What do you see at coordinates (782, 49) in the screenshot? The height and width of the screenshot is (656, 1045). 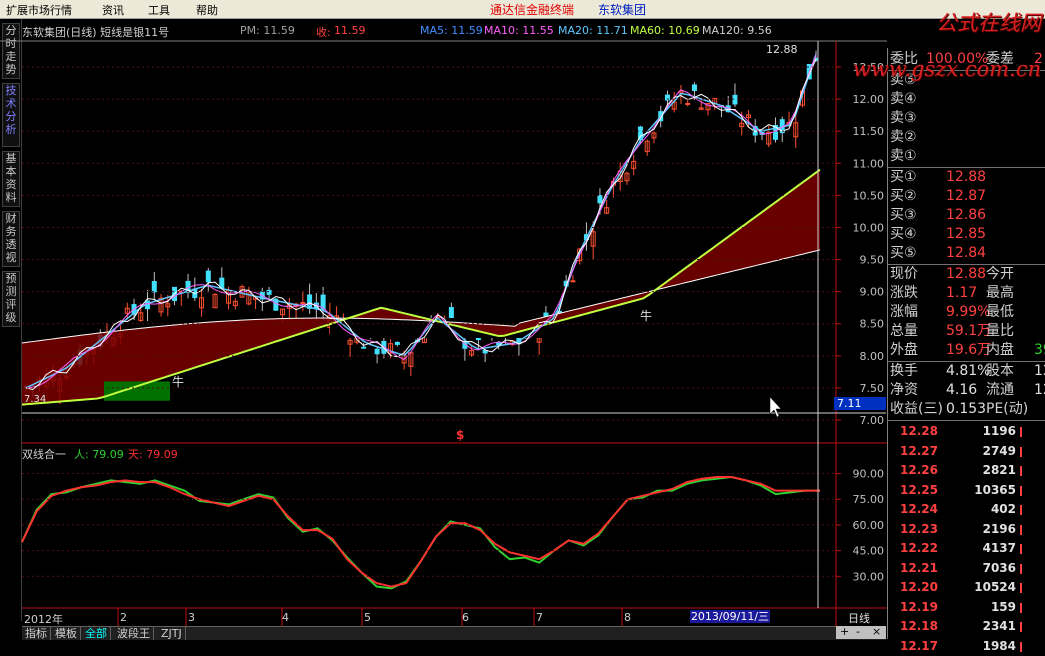 I see `high-price-label: 12.88` at bounding box center [782, 49].